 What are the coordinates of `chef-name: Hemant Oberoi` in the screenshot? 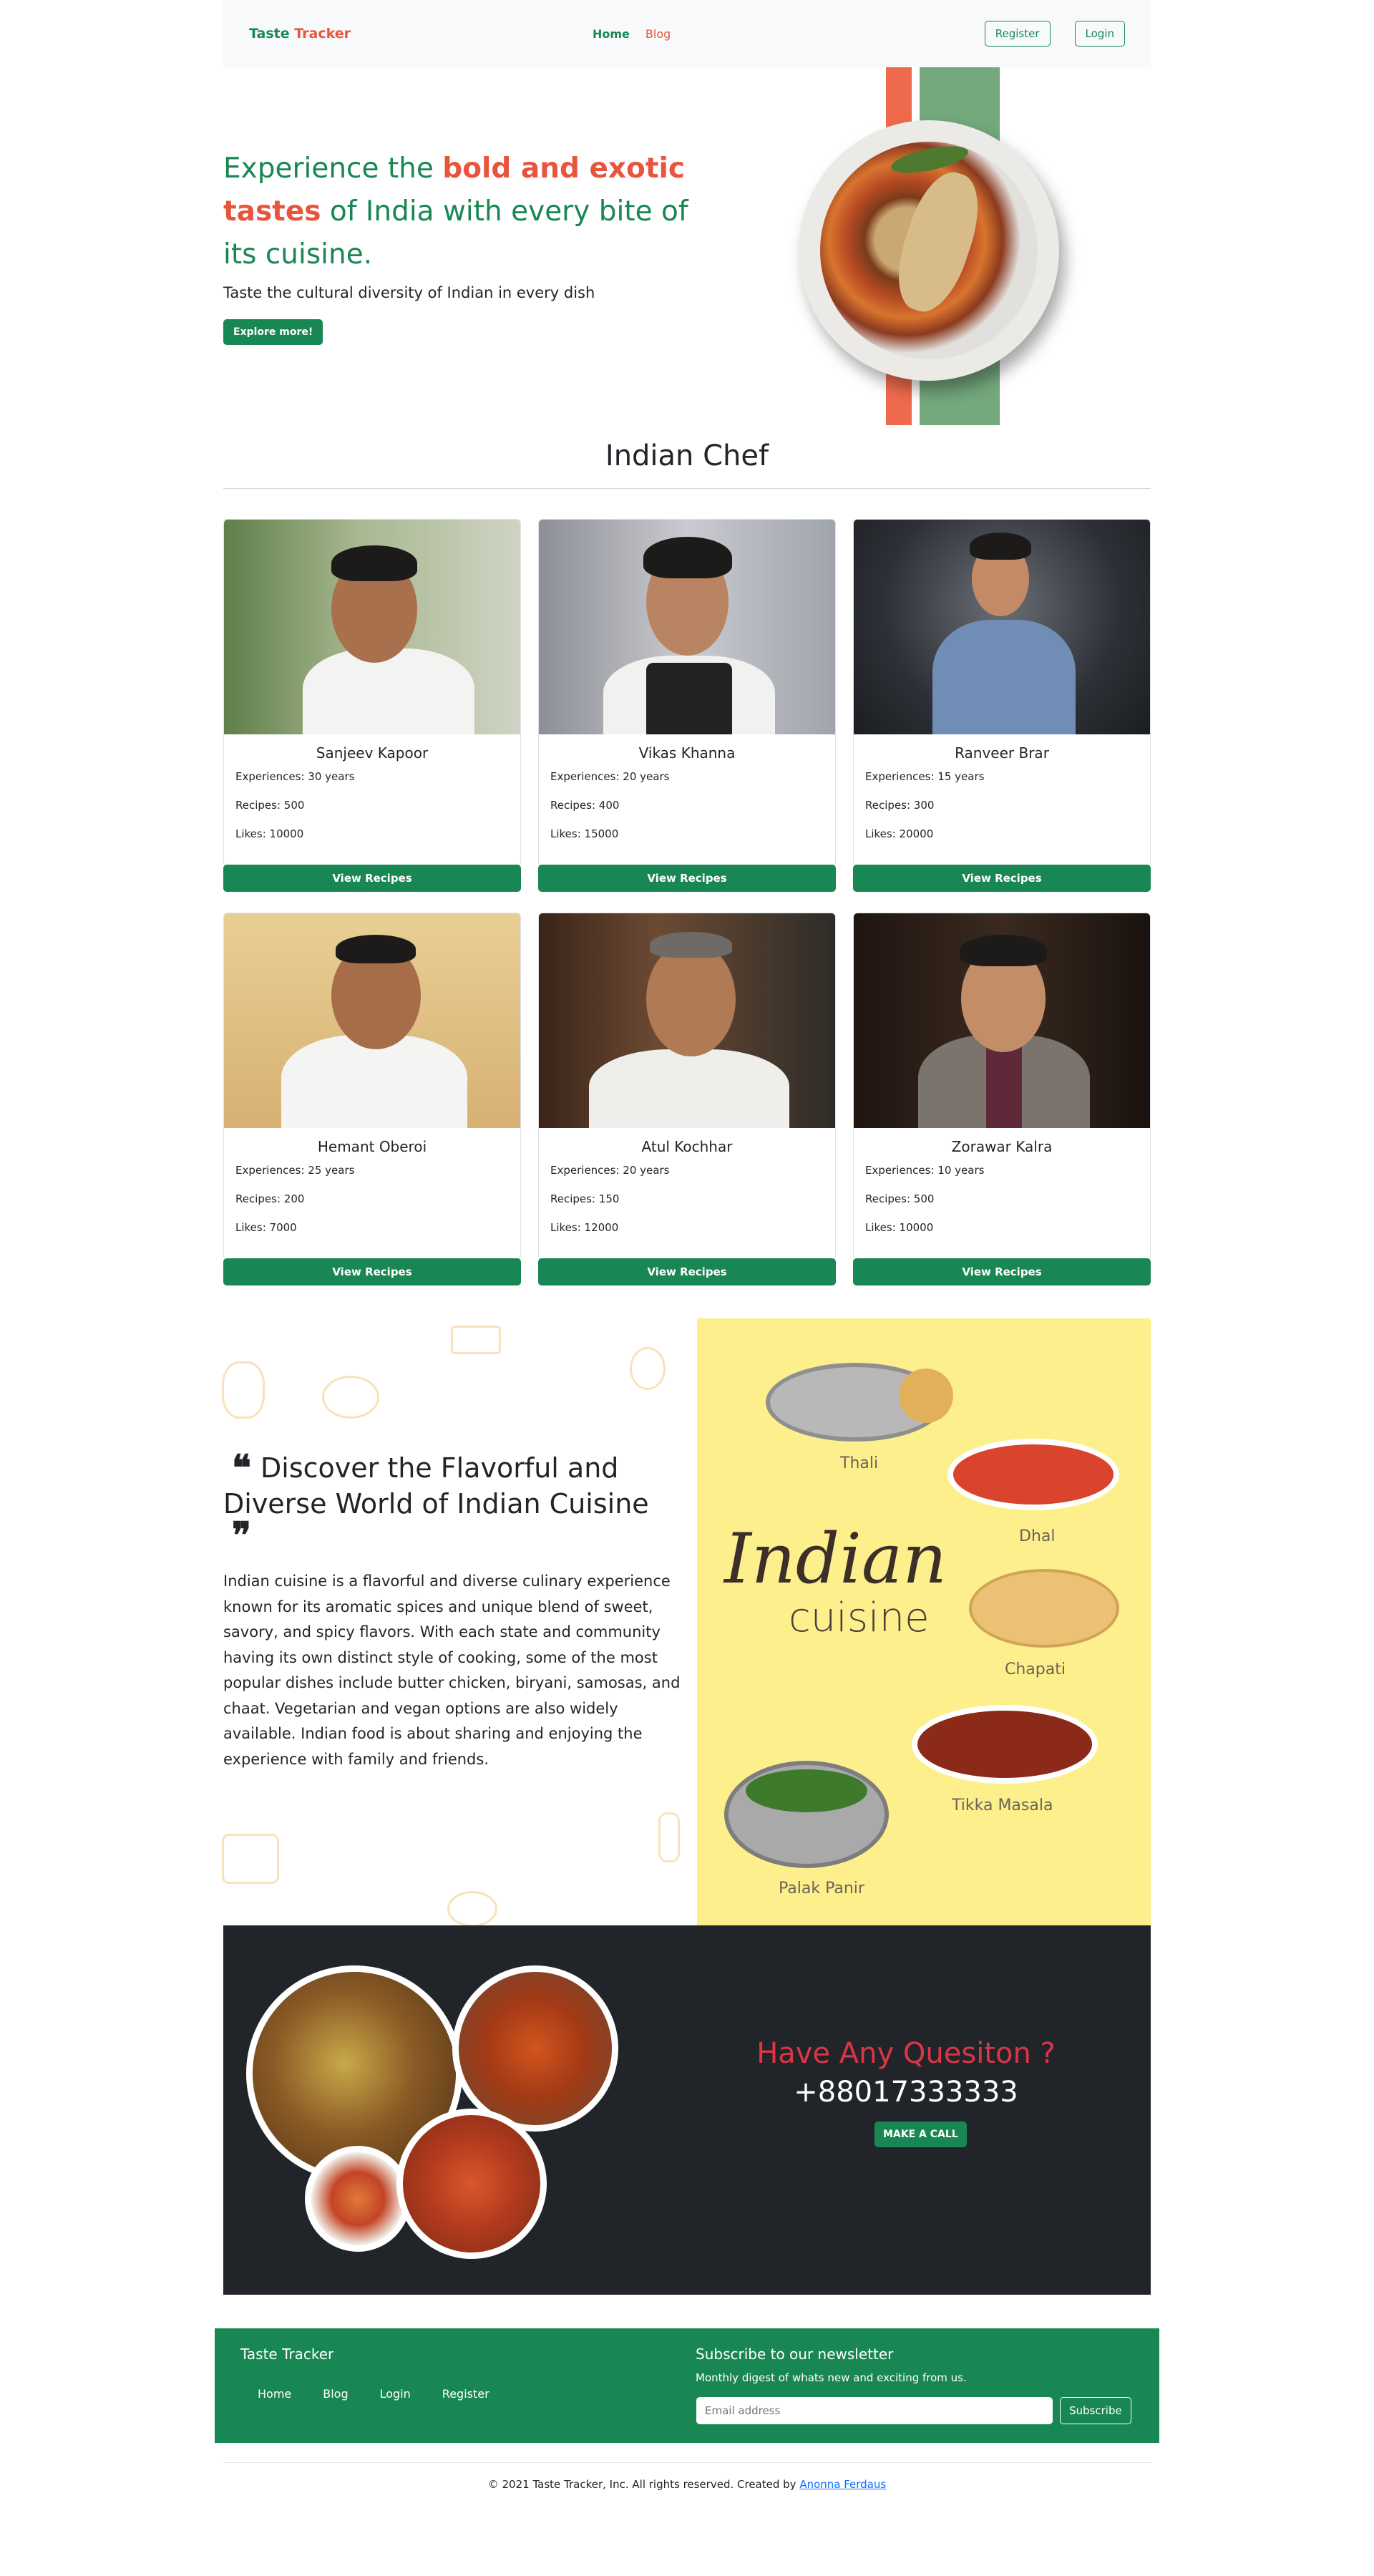 It's located at (372, 1146).